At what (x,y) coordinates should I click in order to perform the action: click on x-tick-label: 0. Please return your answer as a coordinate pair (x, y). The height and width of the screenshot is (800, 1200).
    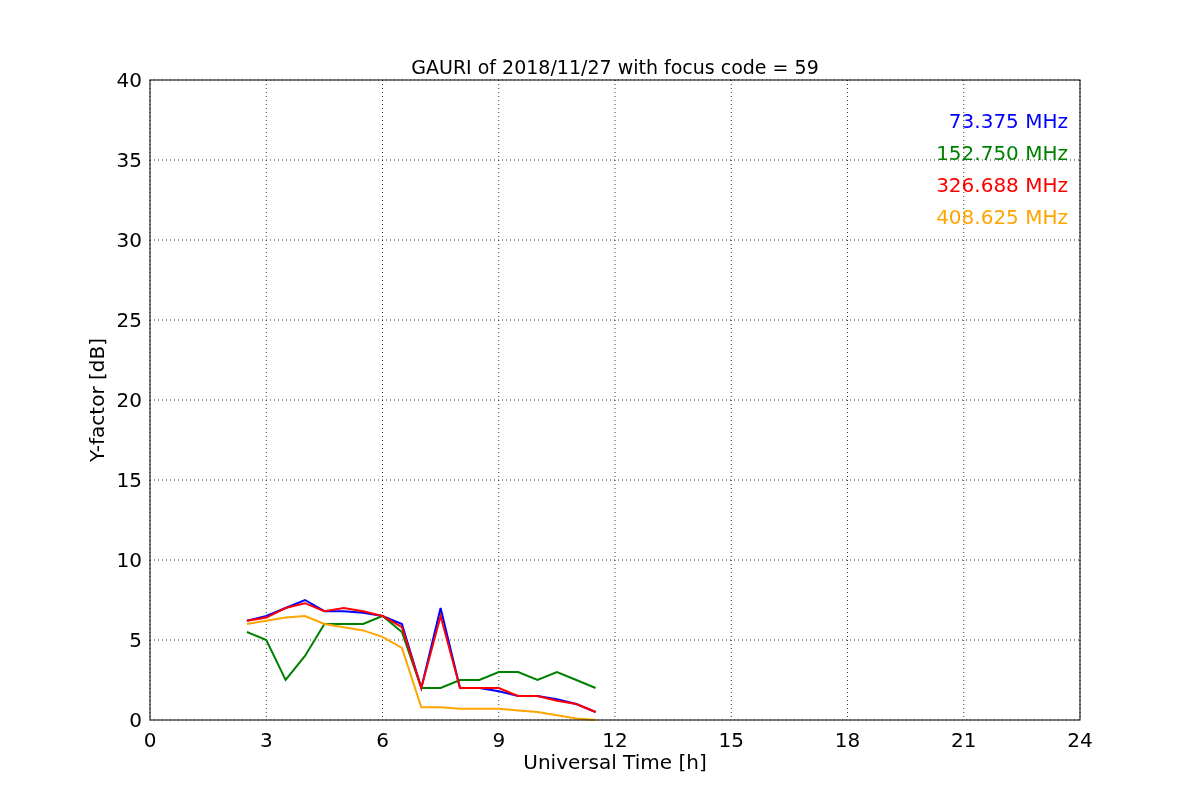
    Looking at the image, I should click on (150, 740).